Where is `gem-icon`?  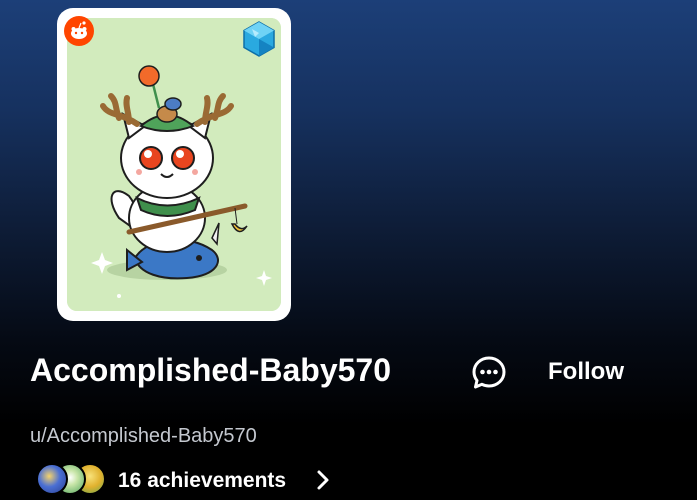 gem-icon is located at coordinates (259, 39).